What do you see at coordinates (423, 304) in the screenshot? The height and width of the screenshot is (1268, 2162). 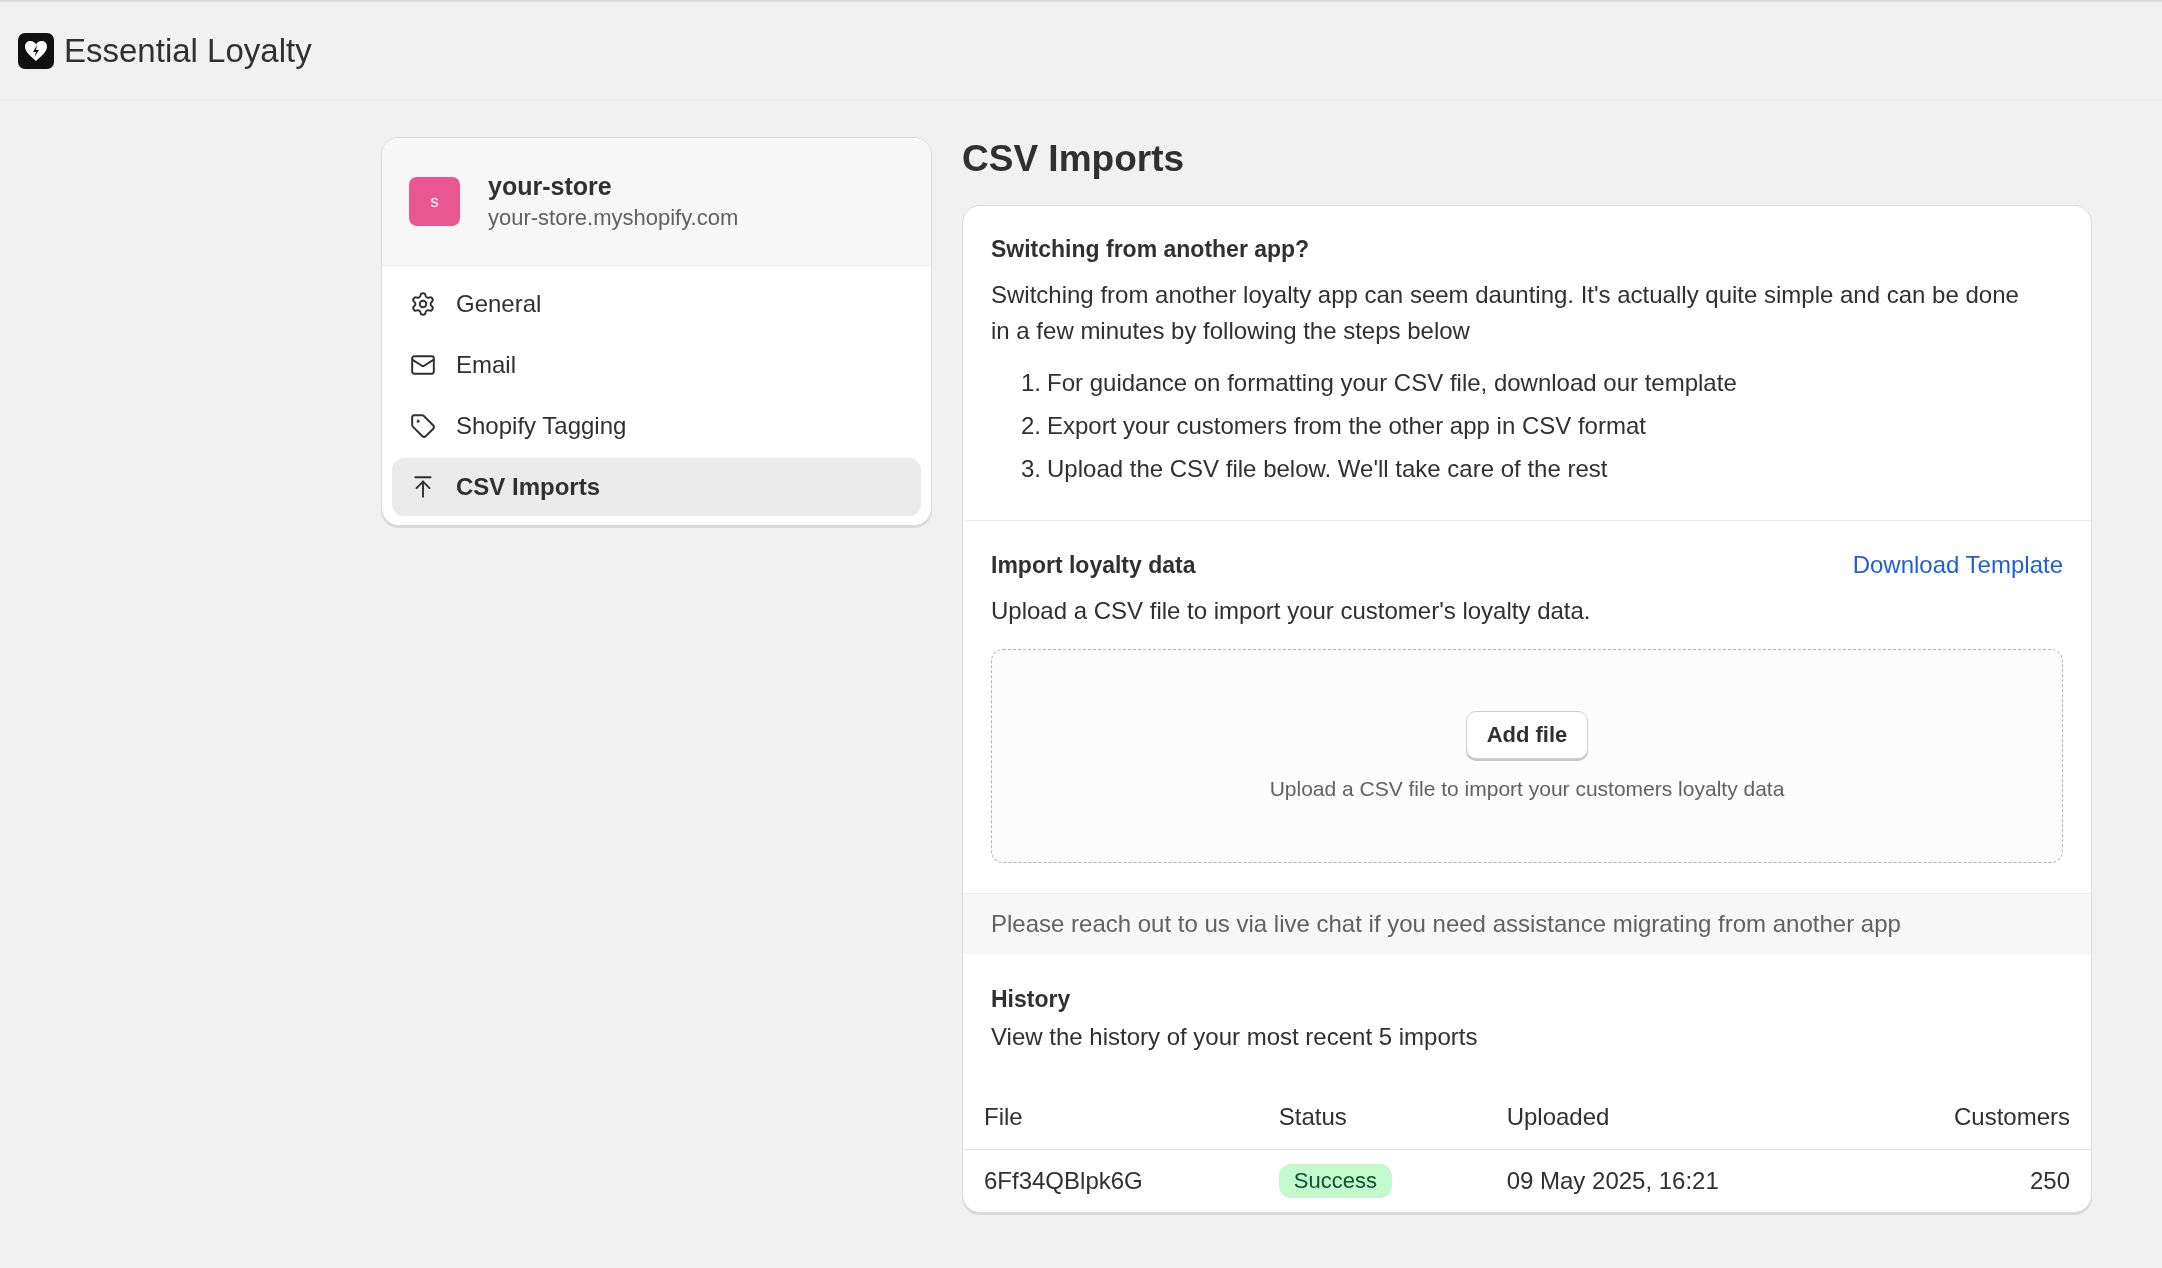 I see `gear-icon` at bounding box center [423, 304].